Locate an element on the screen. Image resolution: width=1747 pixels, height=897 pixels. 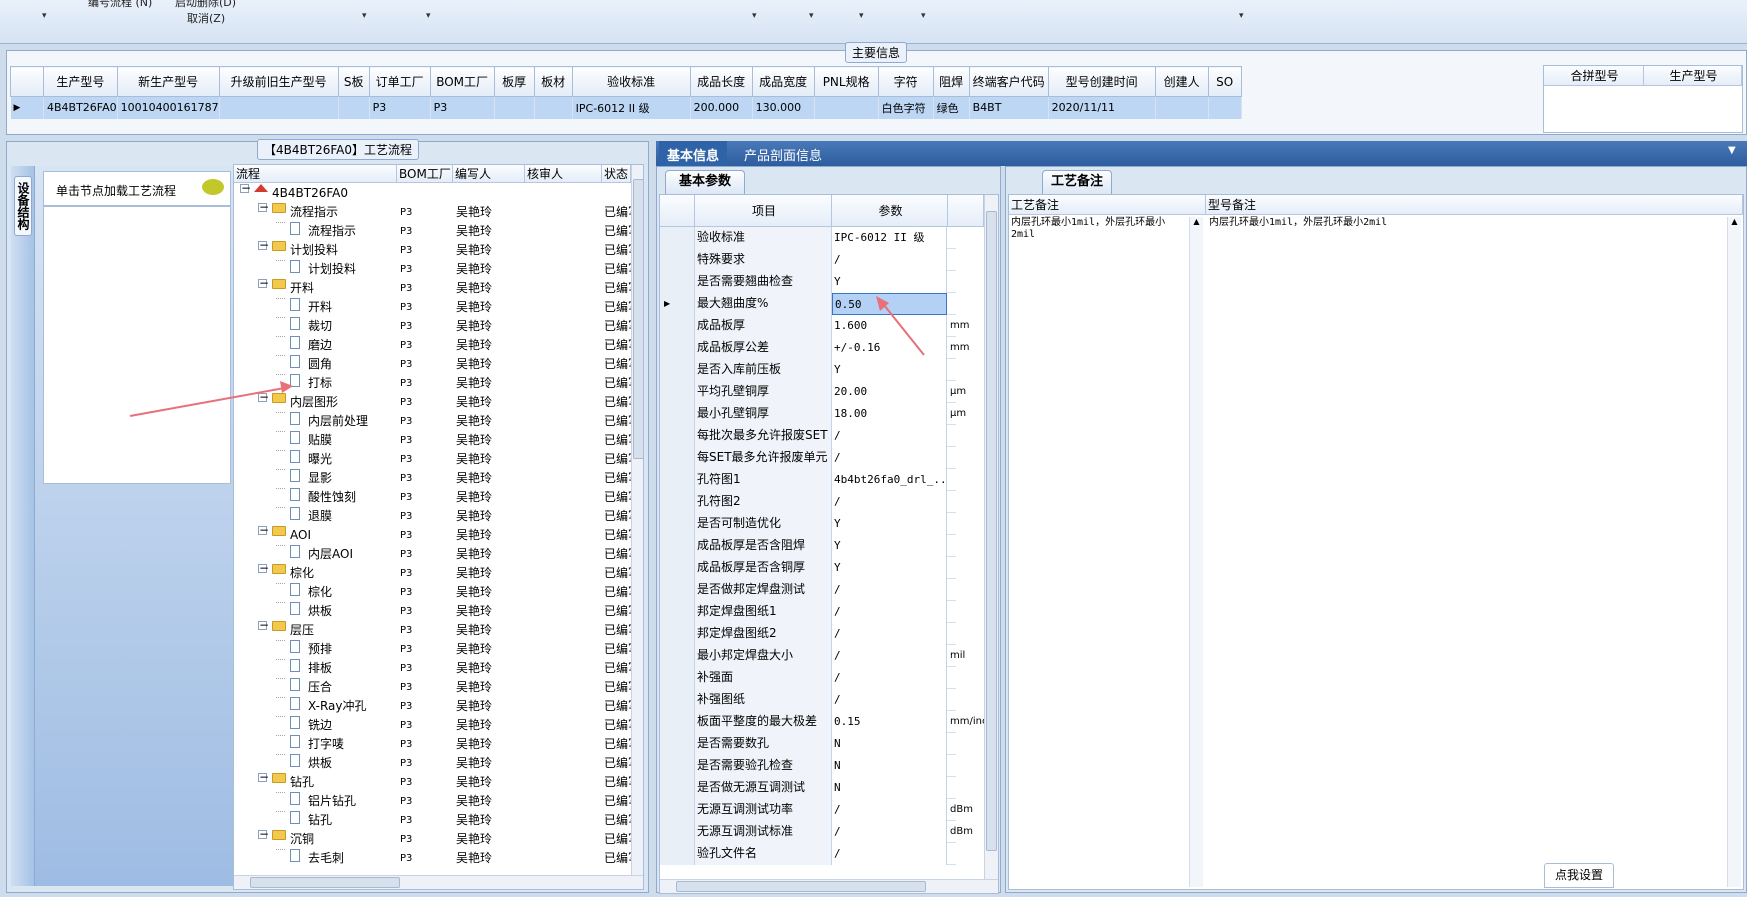
annotation-arrows is located at coordinates (527, 356).